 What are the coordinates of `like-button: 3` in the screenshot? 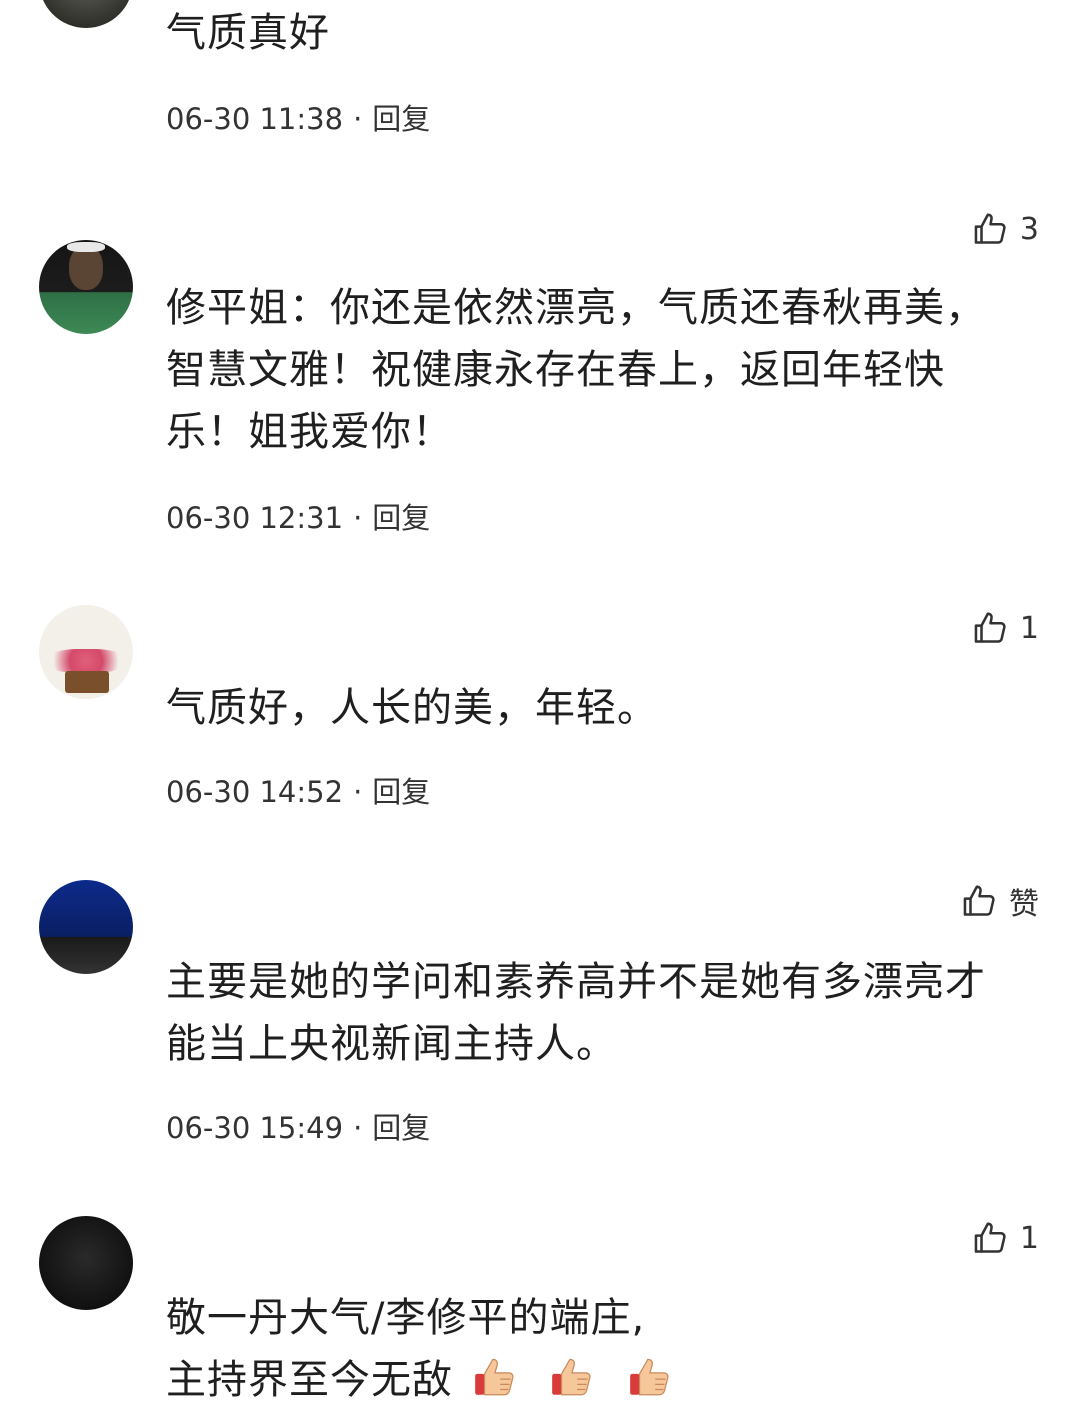 It's located at (1005, 229).